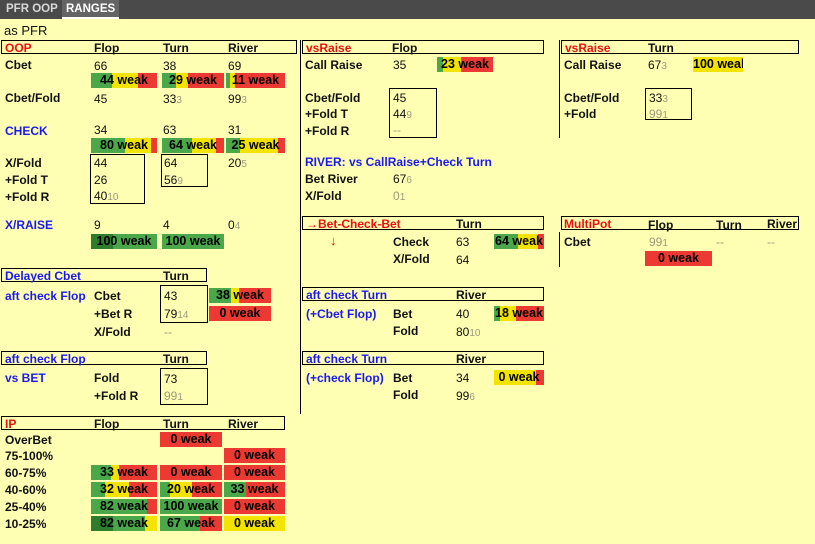 This screenshot has height=544, width=815. What do you see at coordinates (347, 295) in the screenshot?
I see `aft-turn-cbet-title: aft check Turn` at bounding box center [347, 295].